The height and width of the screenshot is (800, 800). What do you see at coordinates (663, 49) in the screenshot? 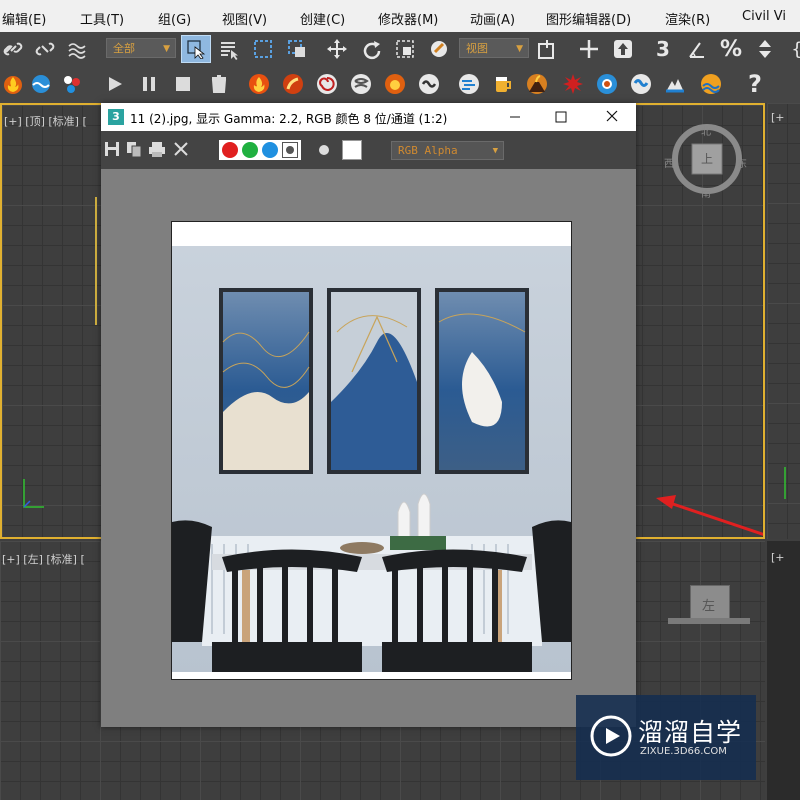
I see `snaps-toggle-icon: 3` at bounding box center [663, 49].